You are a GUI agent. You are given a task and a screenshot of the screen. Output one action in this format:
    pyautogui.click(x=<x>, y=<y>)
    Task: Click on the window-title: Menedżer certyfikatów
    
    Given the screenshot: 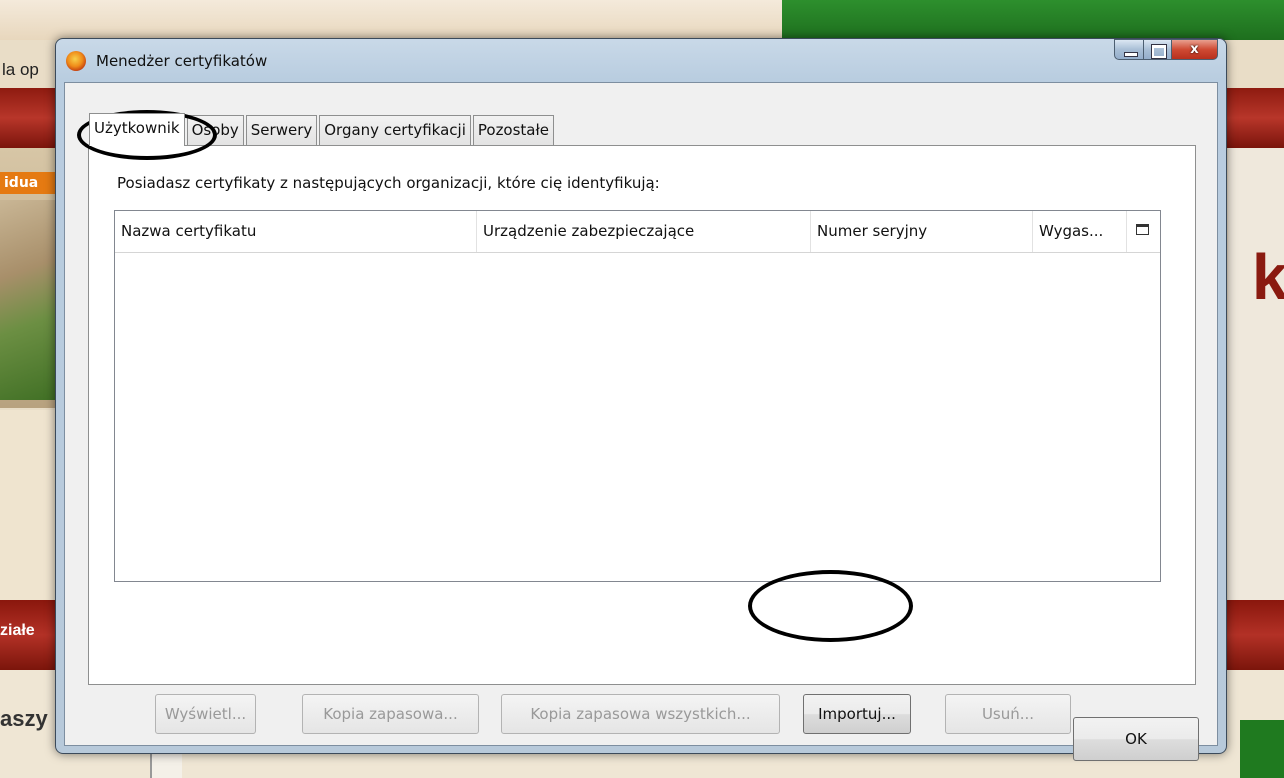 What is the action you would take?
    pyautogui.click(x=182, y=61)
    